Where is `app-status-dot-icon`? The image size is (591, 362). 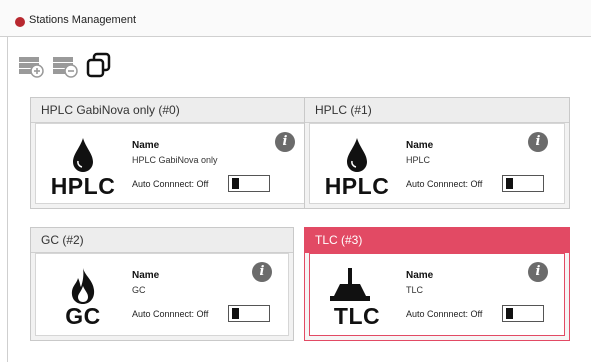
app-status-dot-icon is located at coordinates (20, 22).